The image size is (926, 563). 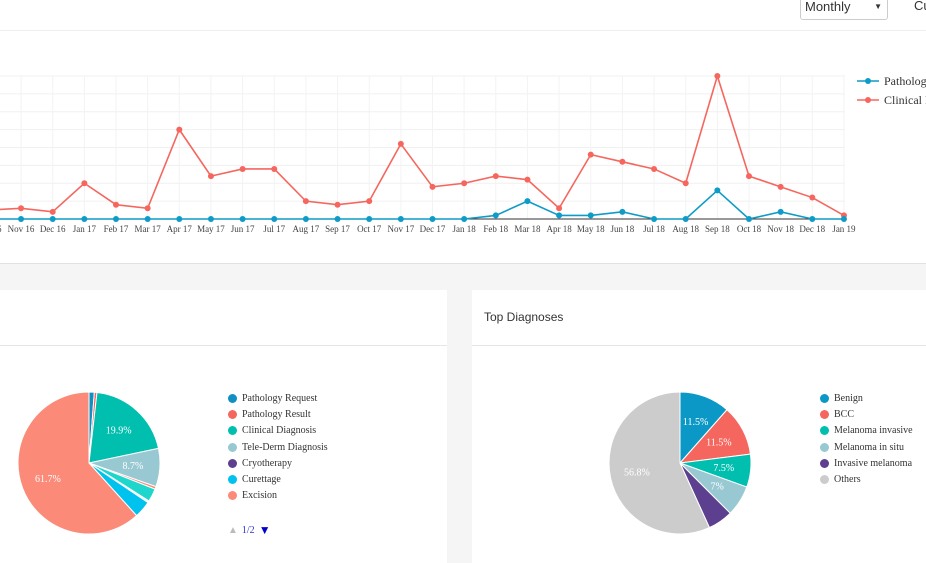 I want to click on x-tick-label: Oct 18, so click(x=749, y=229).